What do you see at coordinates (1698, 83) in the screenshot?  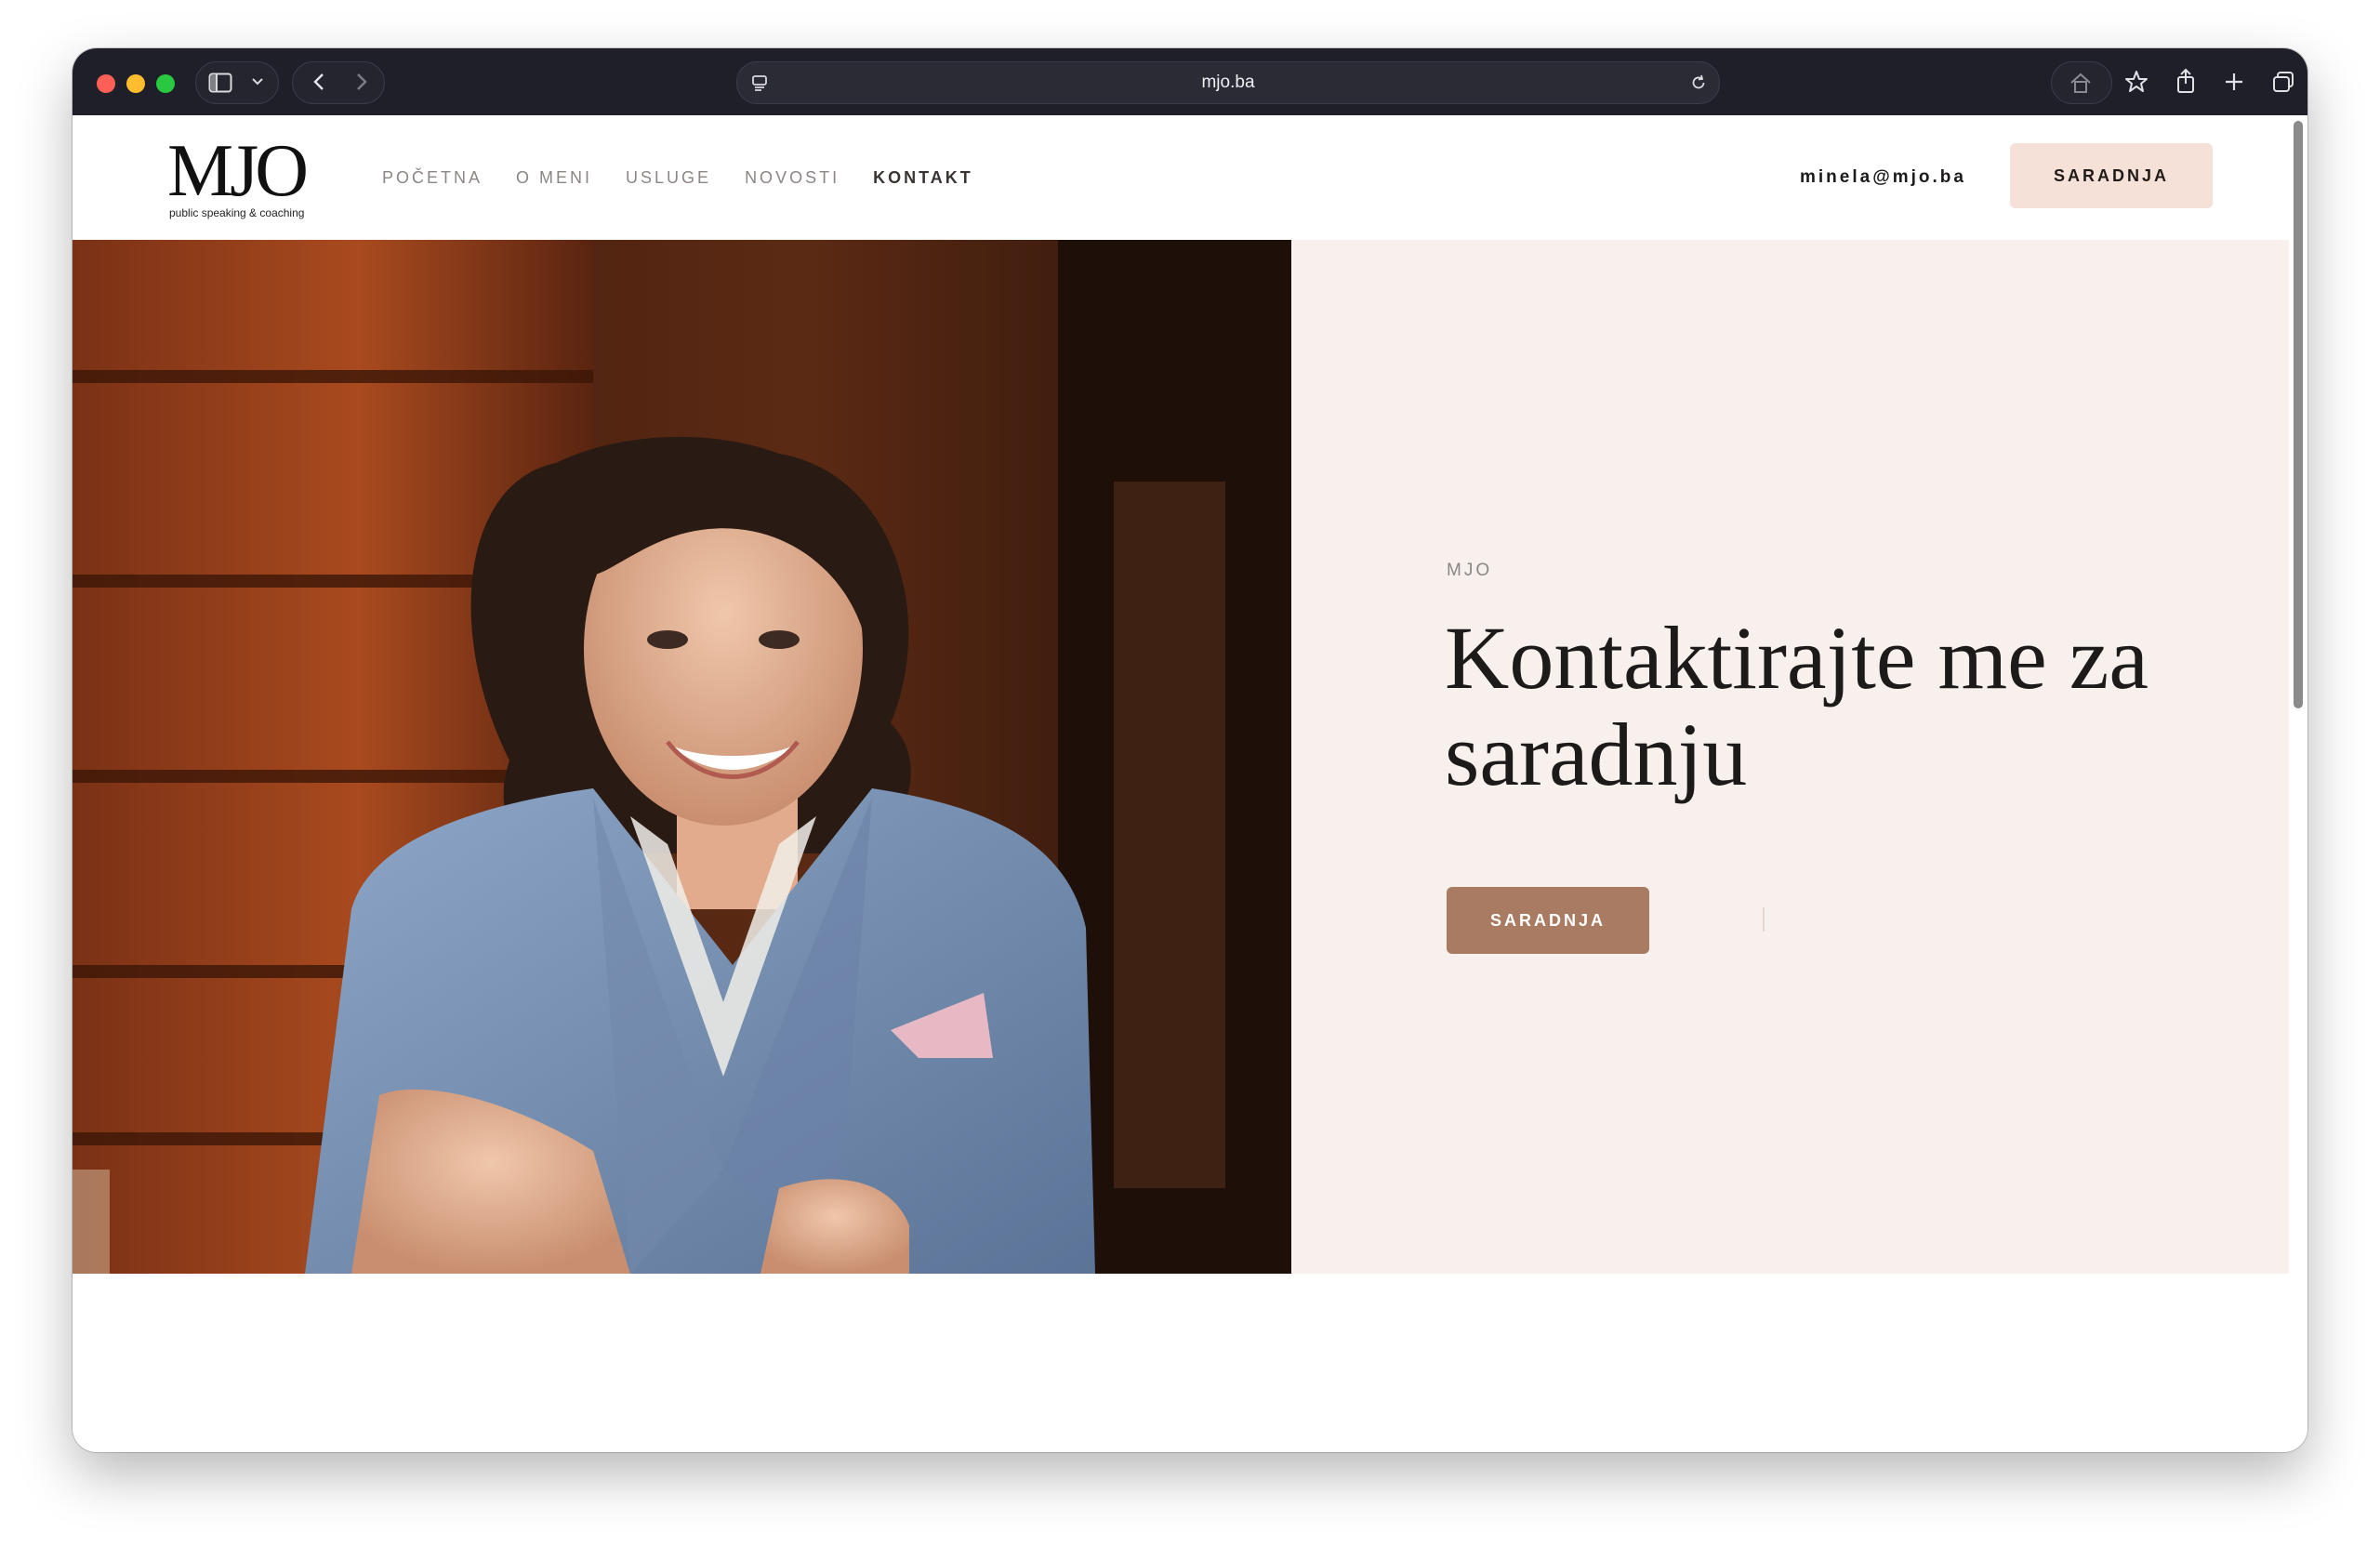 I see `reload-icon` at bounding box center [1698, 83].